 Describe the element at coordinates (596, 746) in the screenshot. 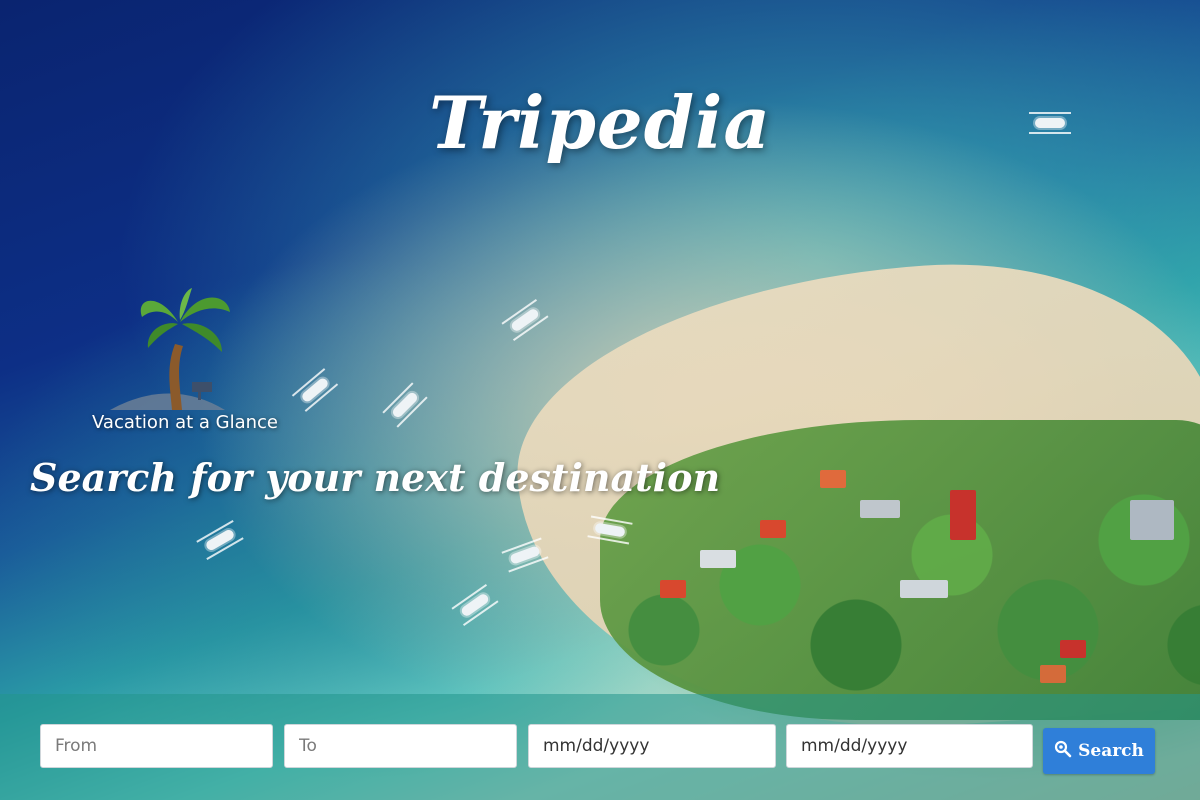

I see `depart-date-value: mm/dd/yyyy` at that location.